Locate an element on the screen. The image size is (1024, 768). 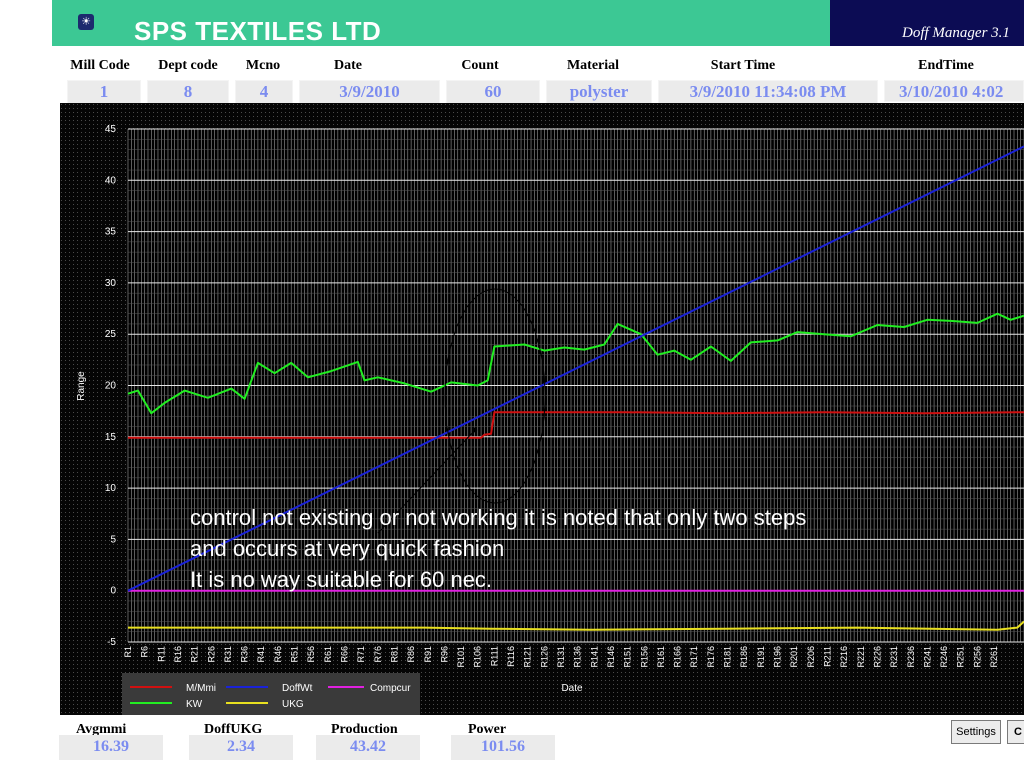
x-tick-label: R126 is located at coordinates (544, 657).